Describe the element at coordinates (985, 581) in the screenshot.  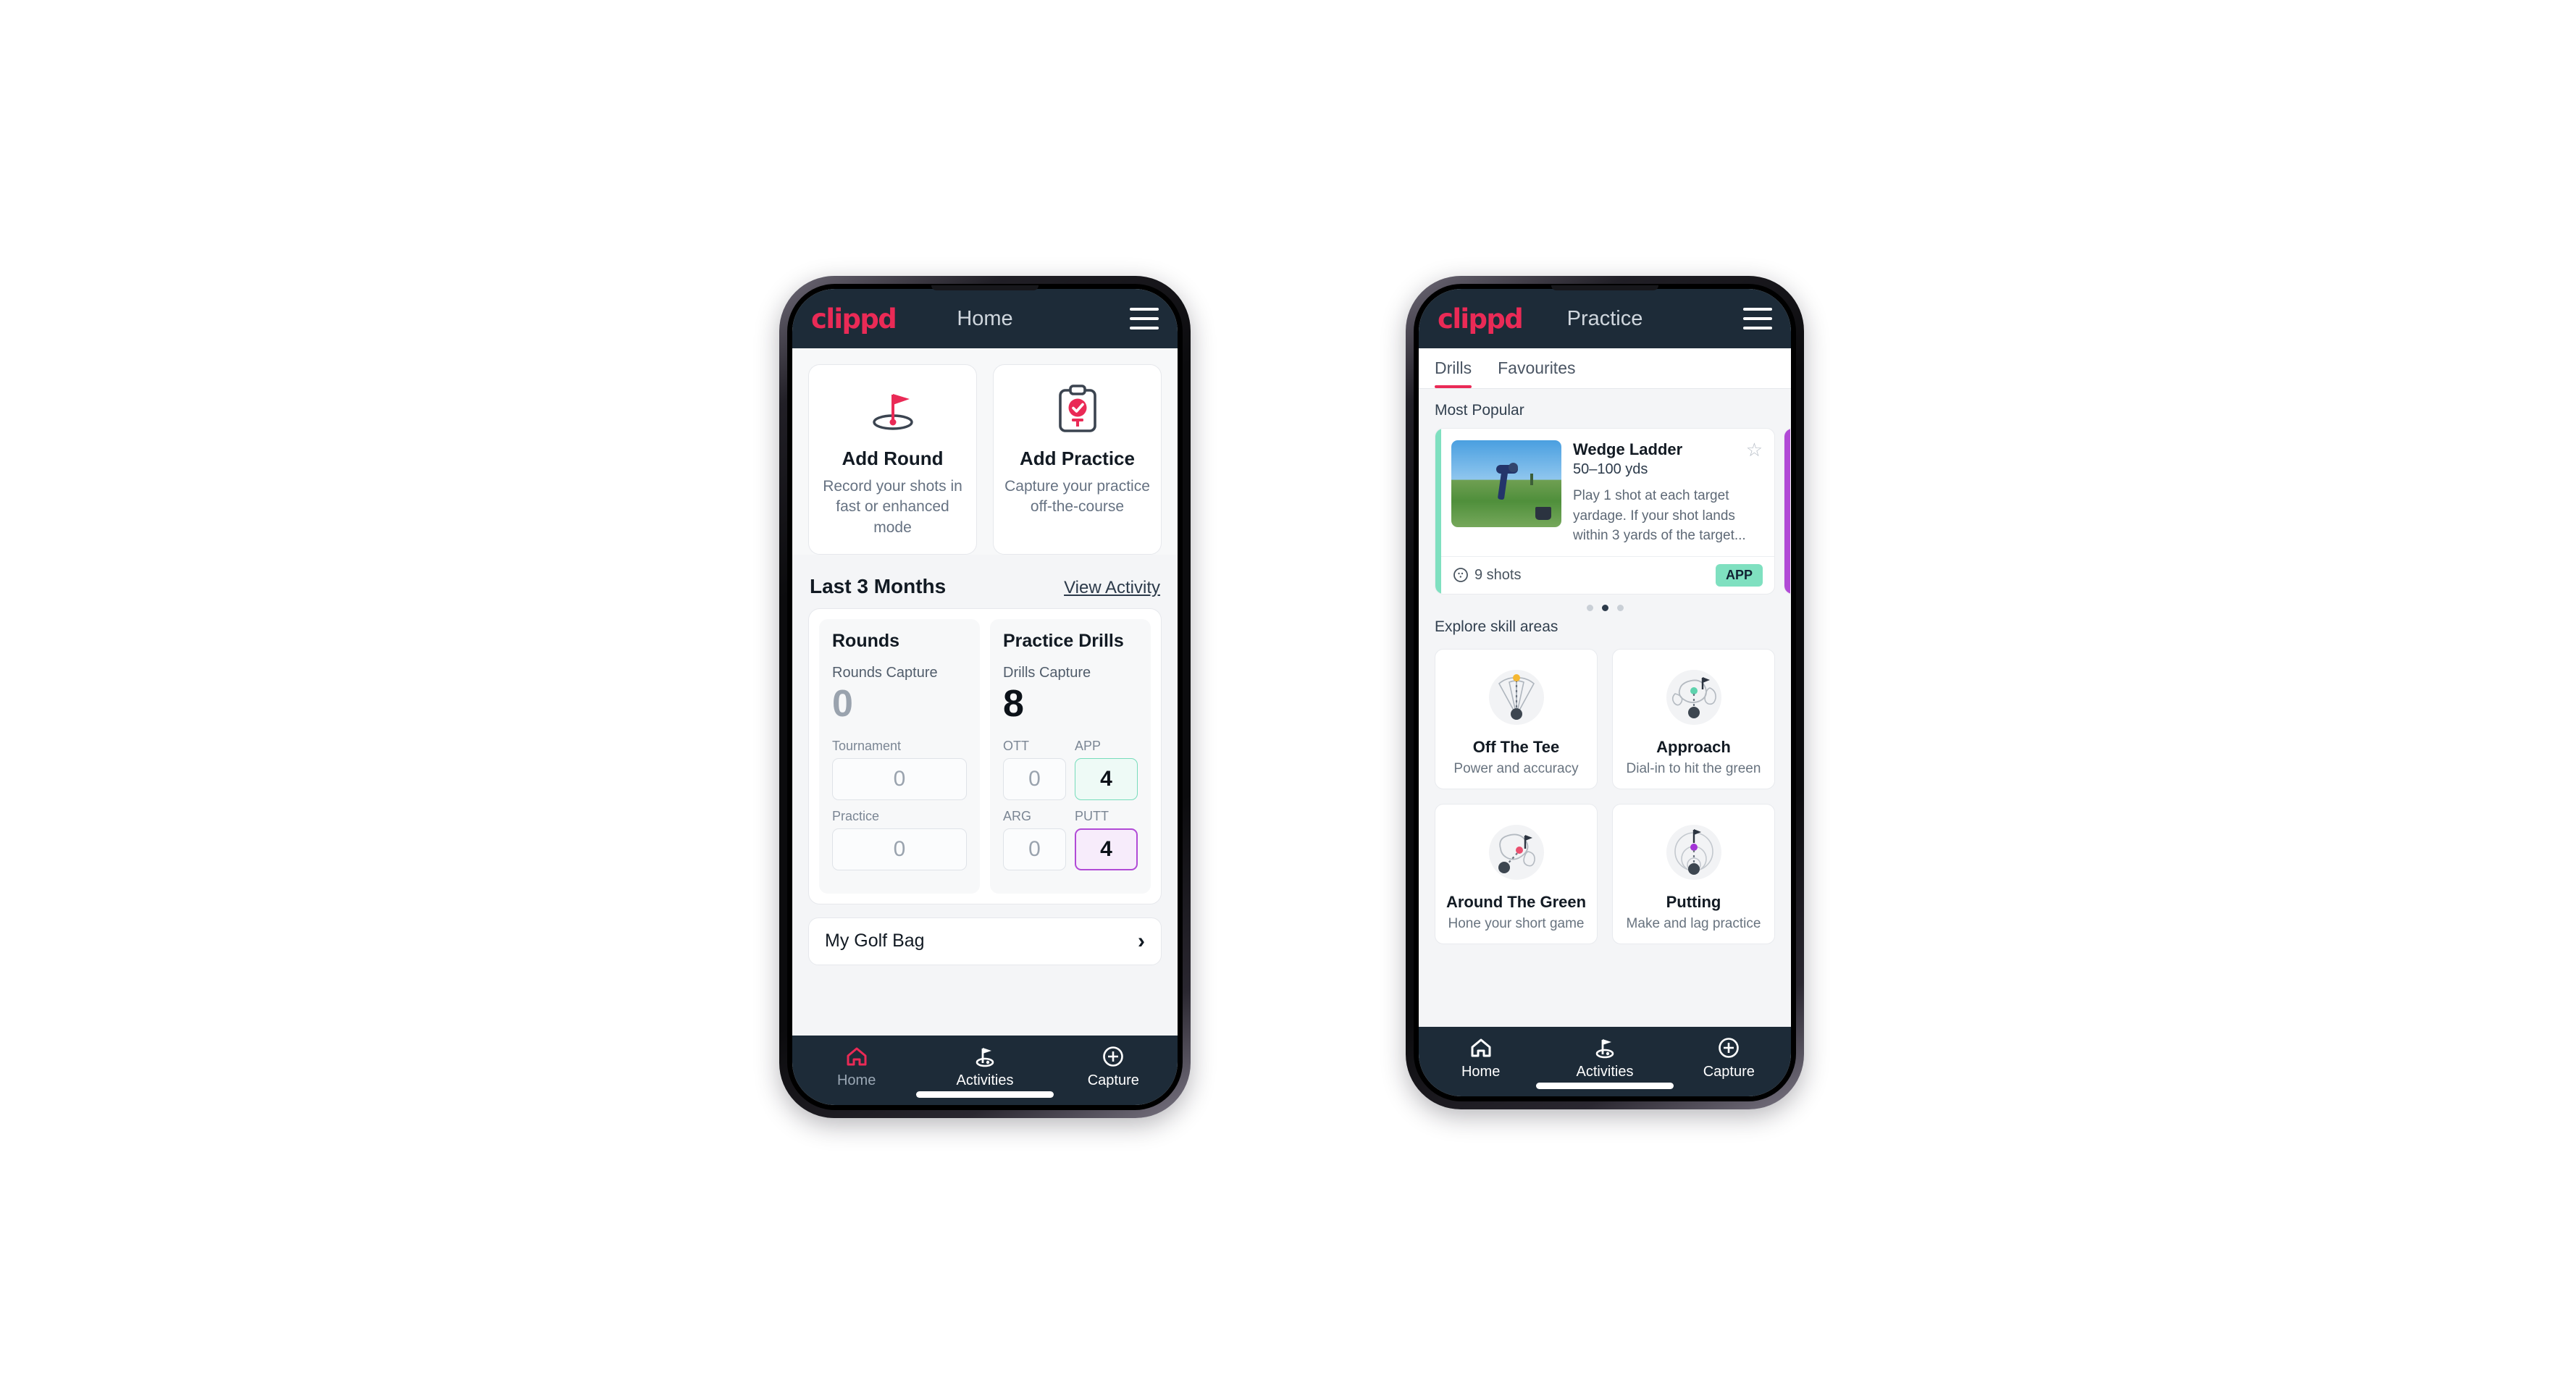
I see `last-3-months-header: Last 3 Months View Activity` at that location.